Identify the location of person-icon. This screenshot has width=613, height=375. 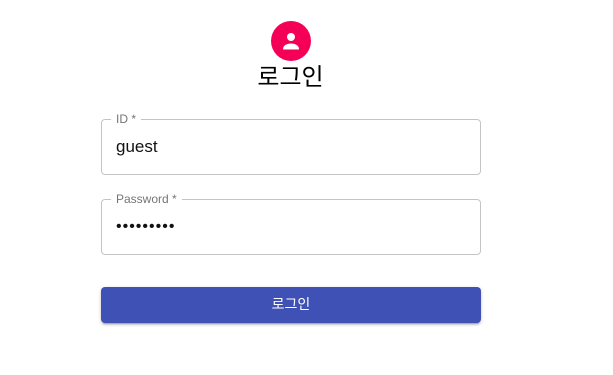
(291, 41).